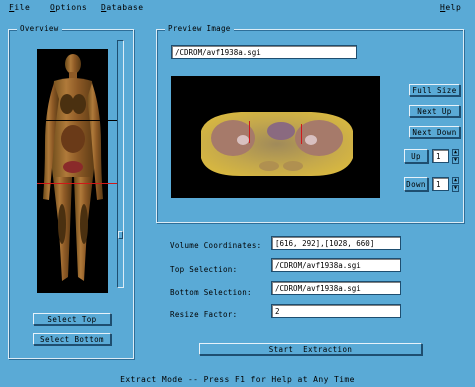  I want to click on start-extraction-button: Start Extraction, so click(310, 349).